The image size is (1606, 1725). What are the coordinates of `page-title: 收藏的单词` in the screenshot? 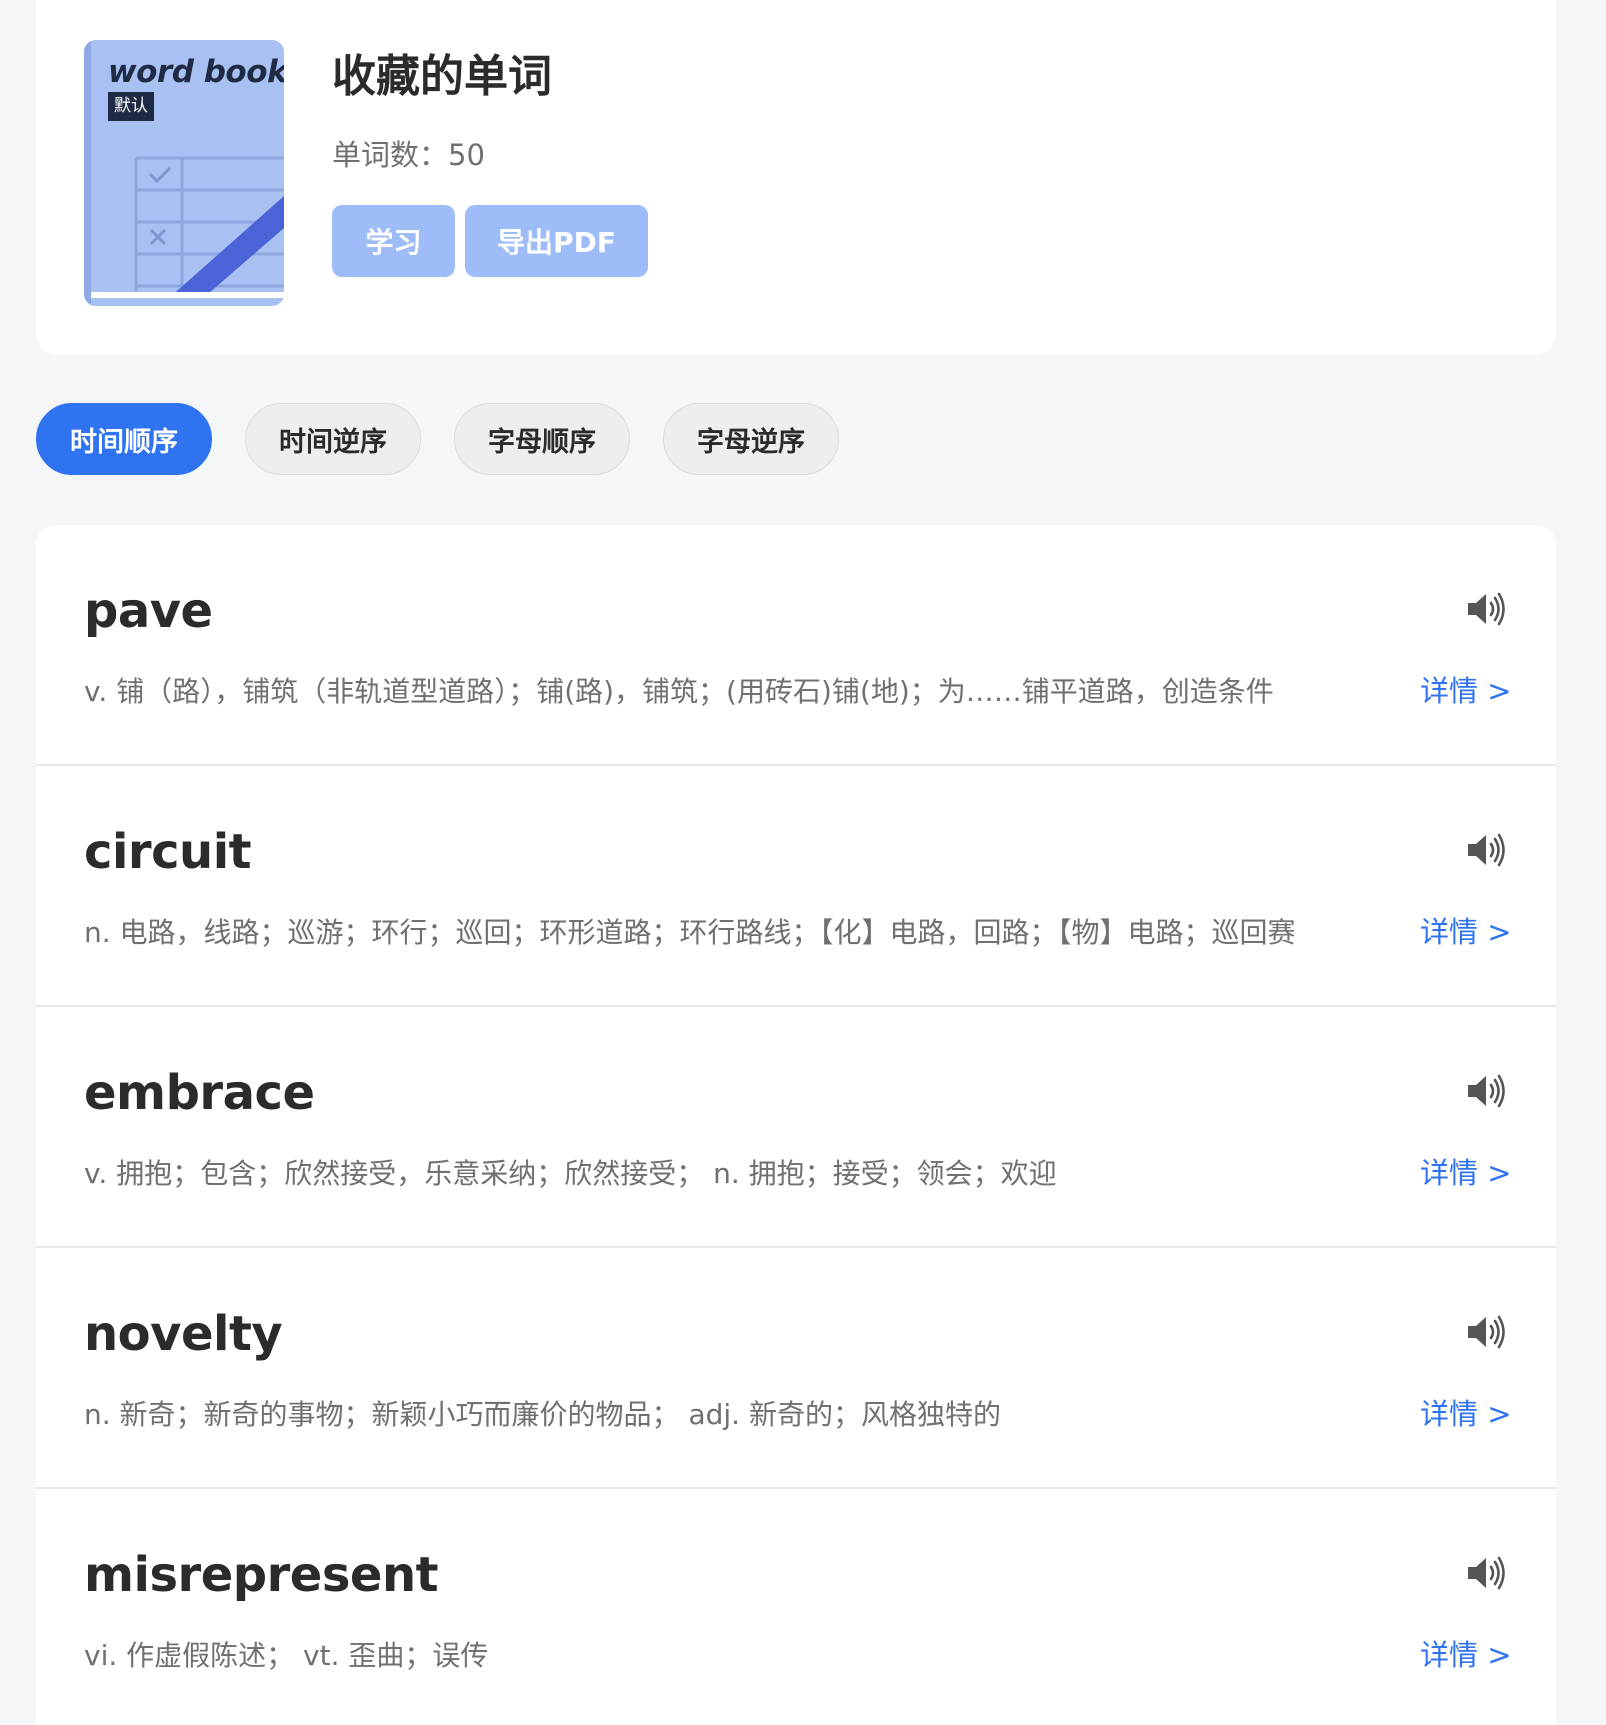 It's located at (442, 76).